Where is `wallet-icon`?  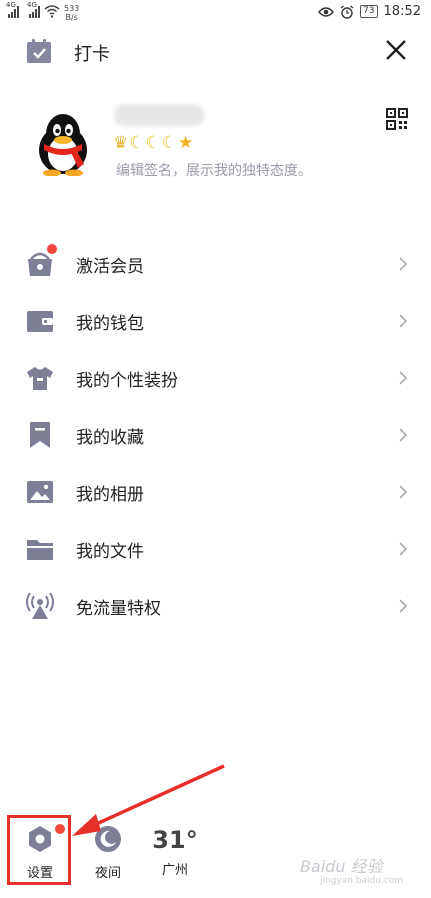 wallet-icon is located at coordinates (40, 321).